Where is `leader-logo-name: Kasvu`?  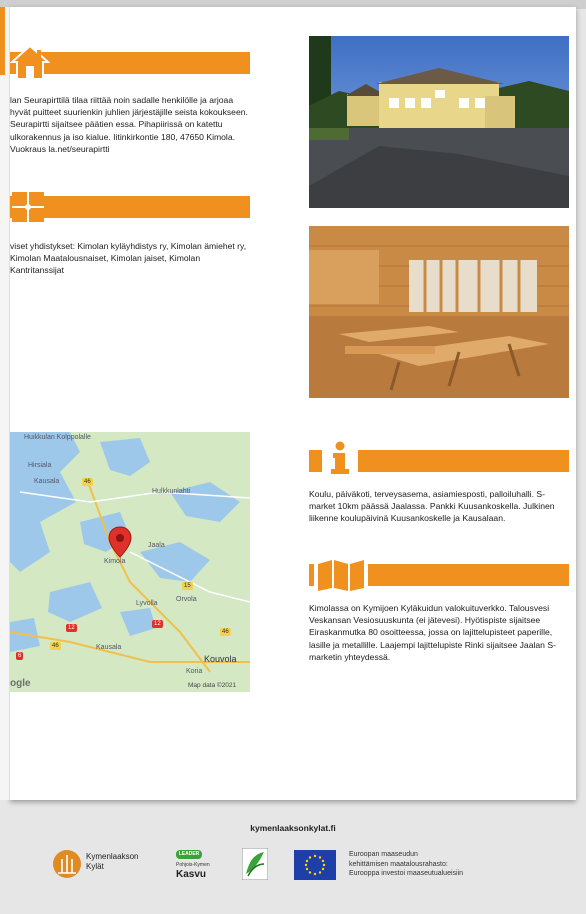
leader-logo-name: Kasvu is located at coordinates (191, 874).